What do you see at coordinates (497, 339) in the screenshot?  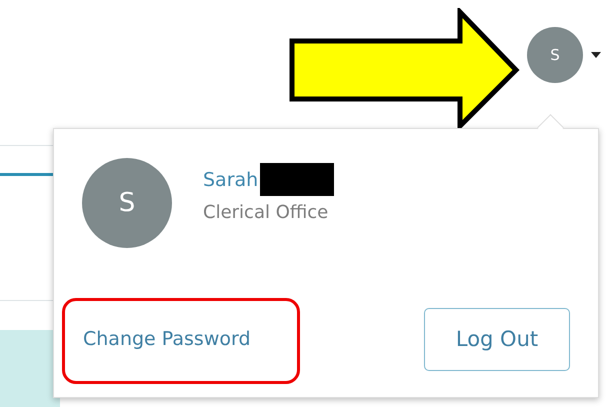 I see `log-out-button: Log Out` at bounding box center [497, 339].